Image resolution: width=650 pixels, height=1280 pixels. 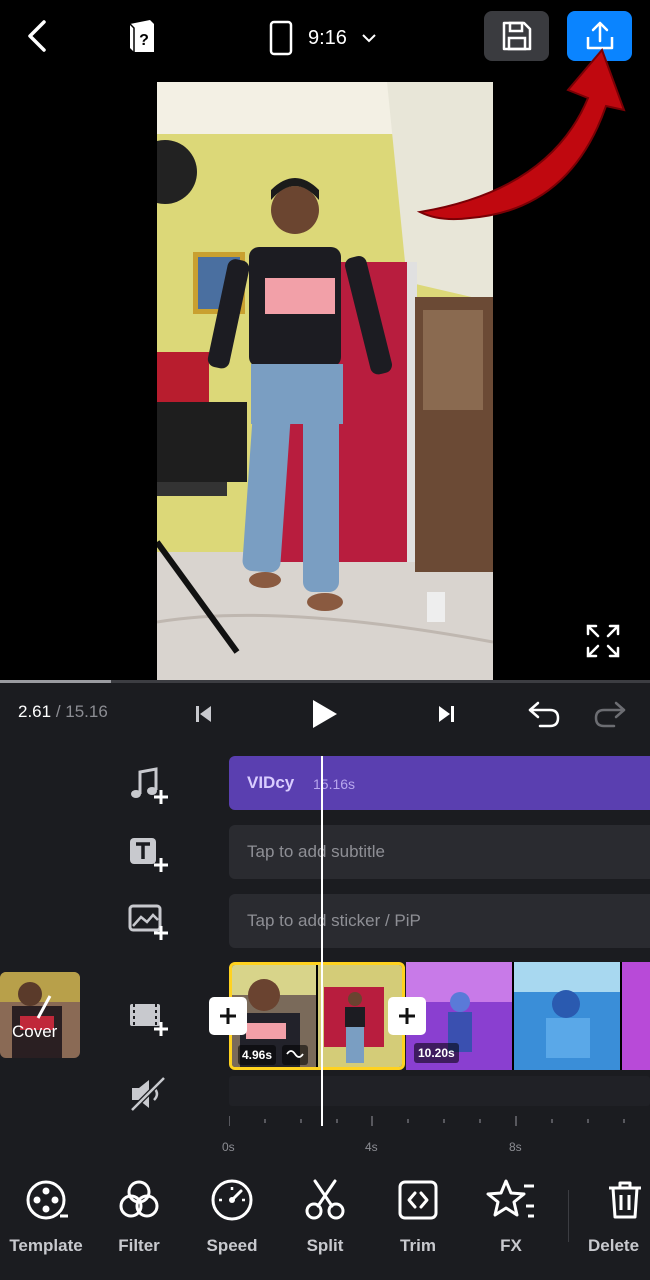 What do you see at coordinates (436, 1137) in the screenshot?
I see `time-ruler: 0s 4s 8s` at bounding box center [436, 1137].